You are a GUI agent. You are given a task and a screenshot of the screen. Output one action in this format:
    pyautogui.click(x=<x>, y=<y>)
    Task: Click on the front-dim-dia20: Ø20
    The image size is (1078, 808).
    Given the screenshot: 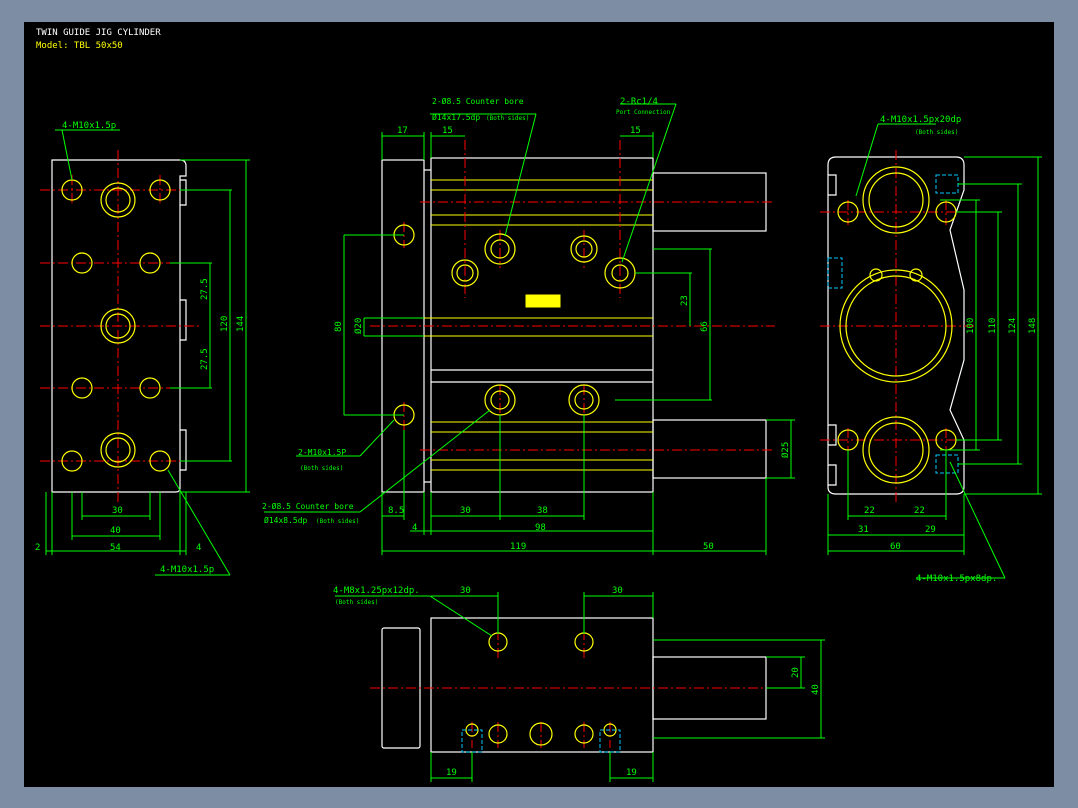 What is the action you would take?
    pyautogui.click(x=358, y=326)
    